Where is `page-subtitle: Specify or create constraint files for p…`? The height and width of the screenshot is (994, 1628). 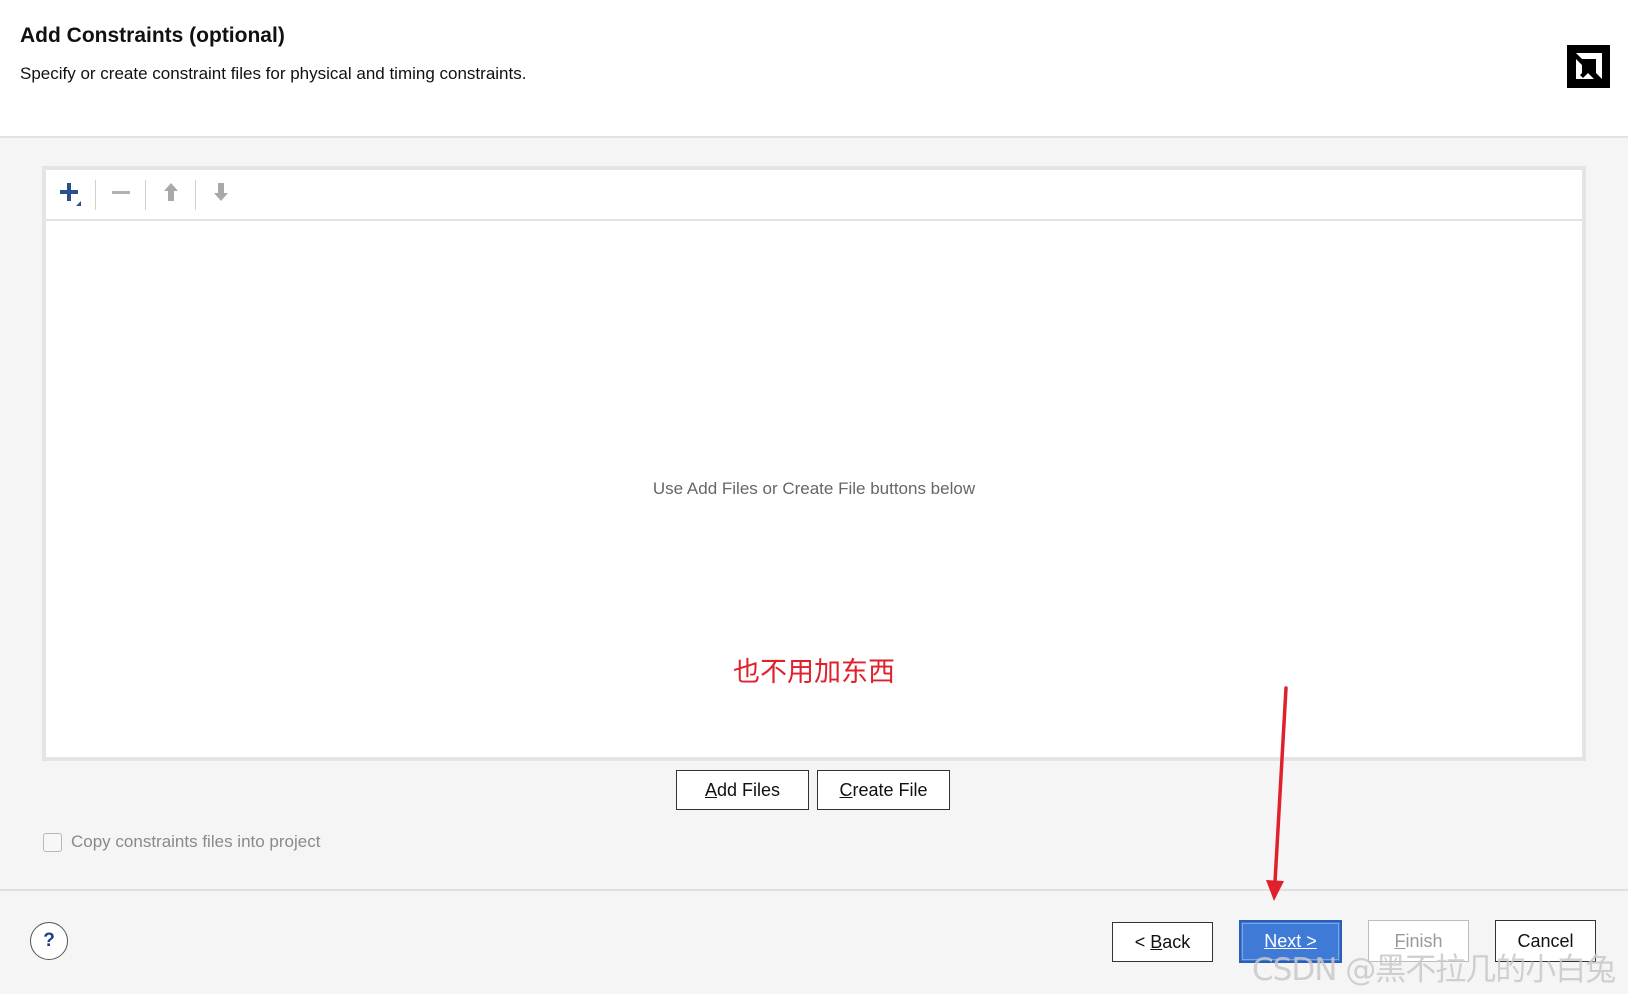 page-subtitle: Specify or create constraint files for p… is located at coordinates (273, 73).